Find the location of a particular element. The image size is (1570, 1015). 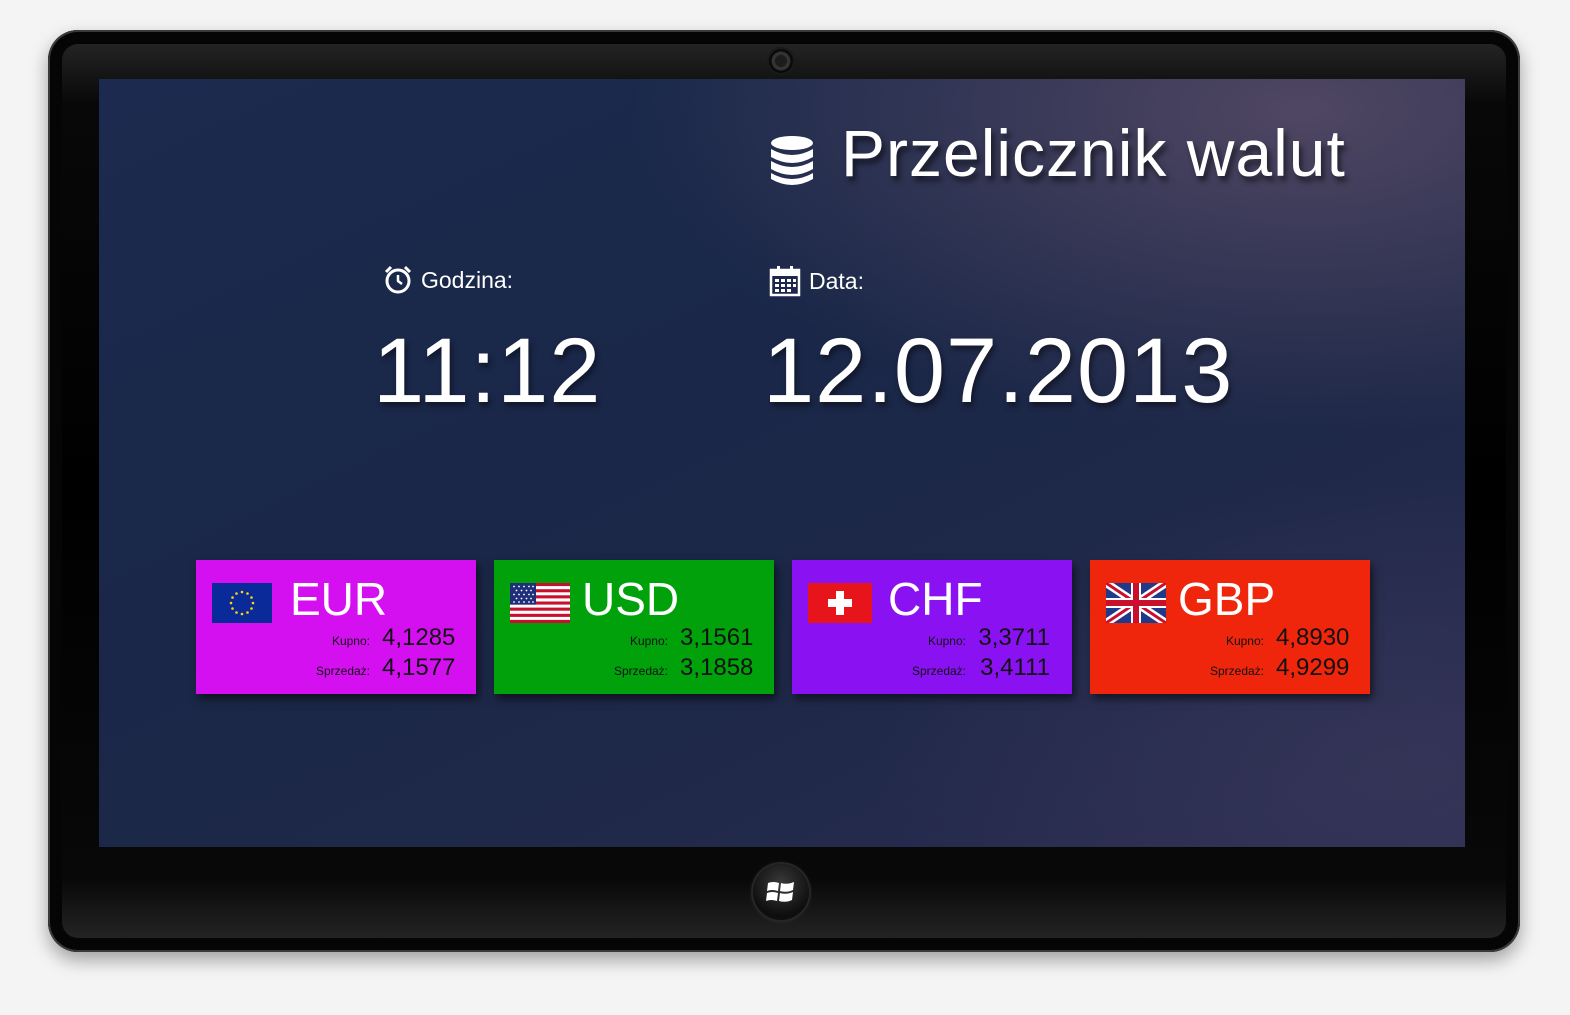

database-icon is located at coordinates (792, 160).